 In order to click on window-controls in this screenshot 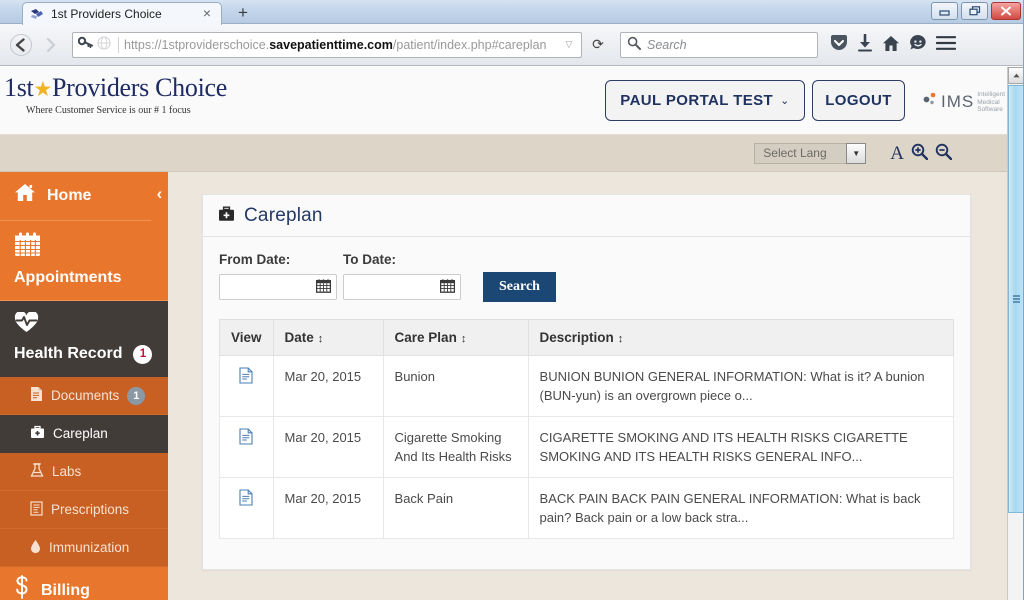, I will do `click(976, 11)`.